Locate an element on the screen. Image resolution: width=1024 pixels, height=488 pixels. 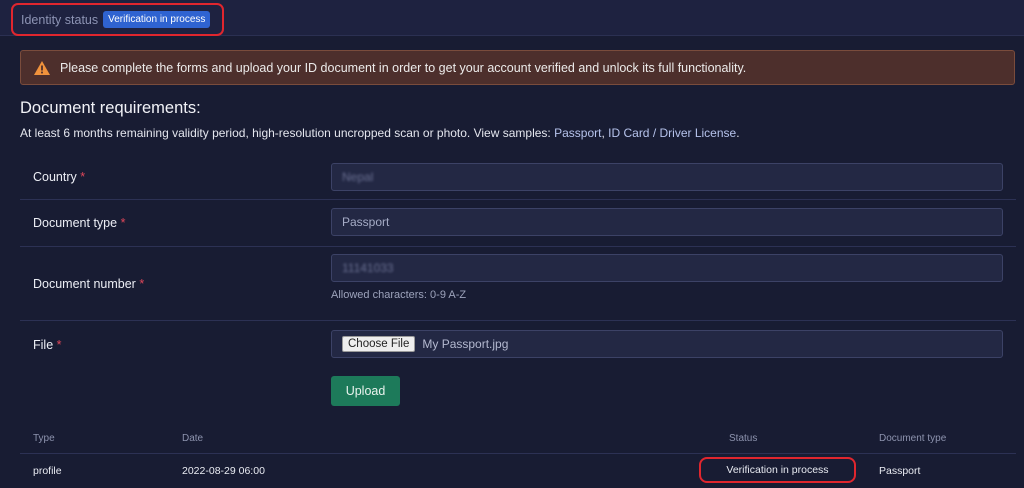
document-type-label-text: Document type is located at coordinates (75, 223).